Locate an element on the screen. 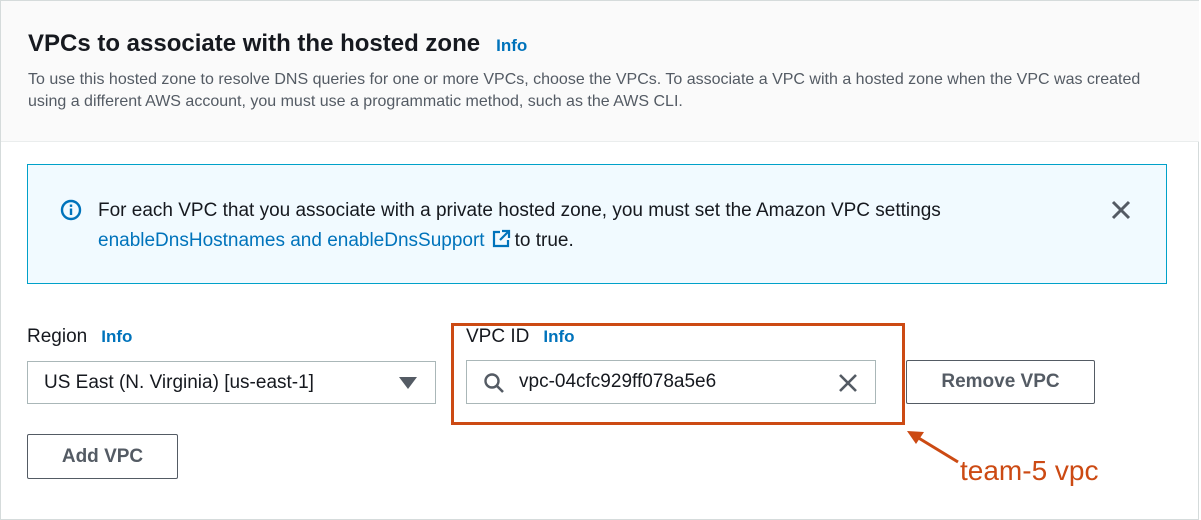 This screenshot has height=520, width=1201. title-info-link: Info is located at coordinates (511, 46).